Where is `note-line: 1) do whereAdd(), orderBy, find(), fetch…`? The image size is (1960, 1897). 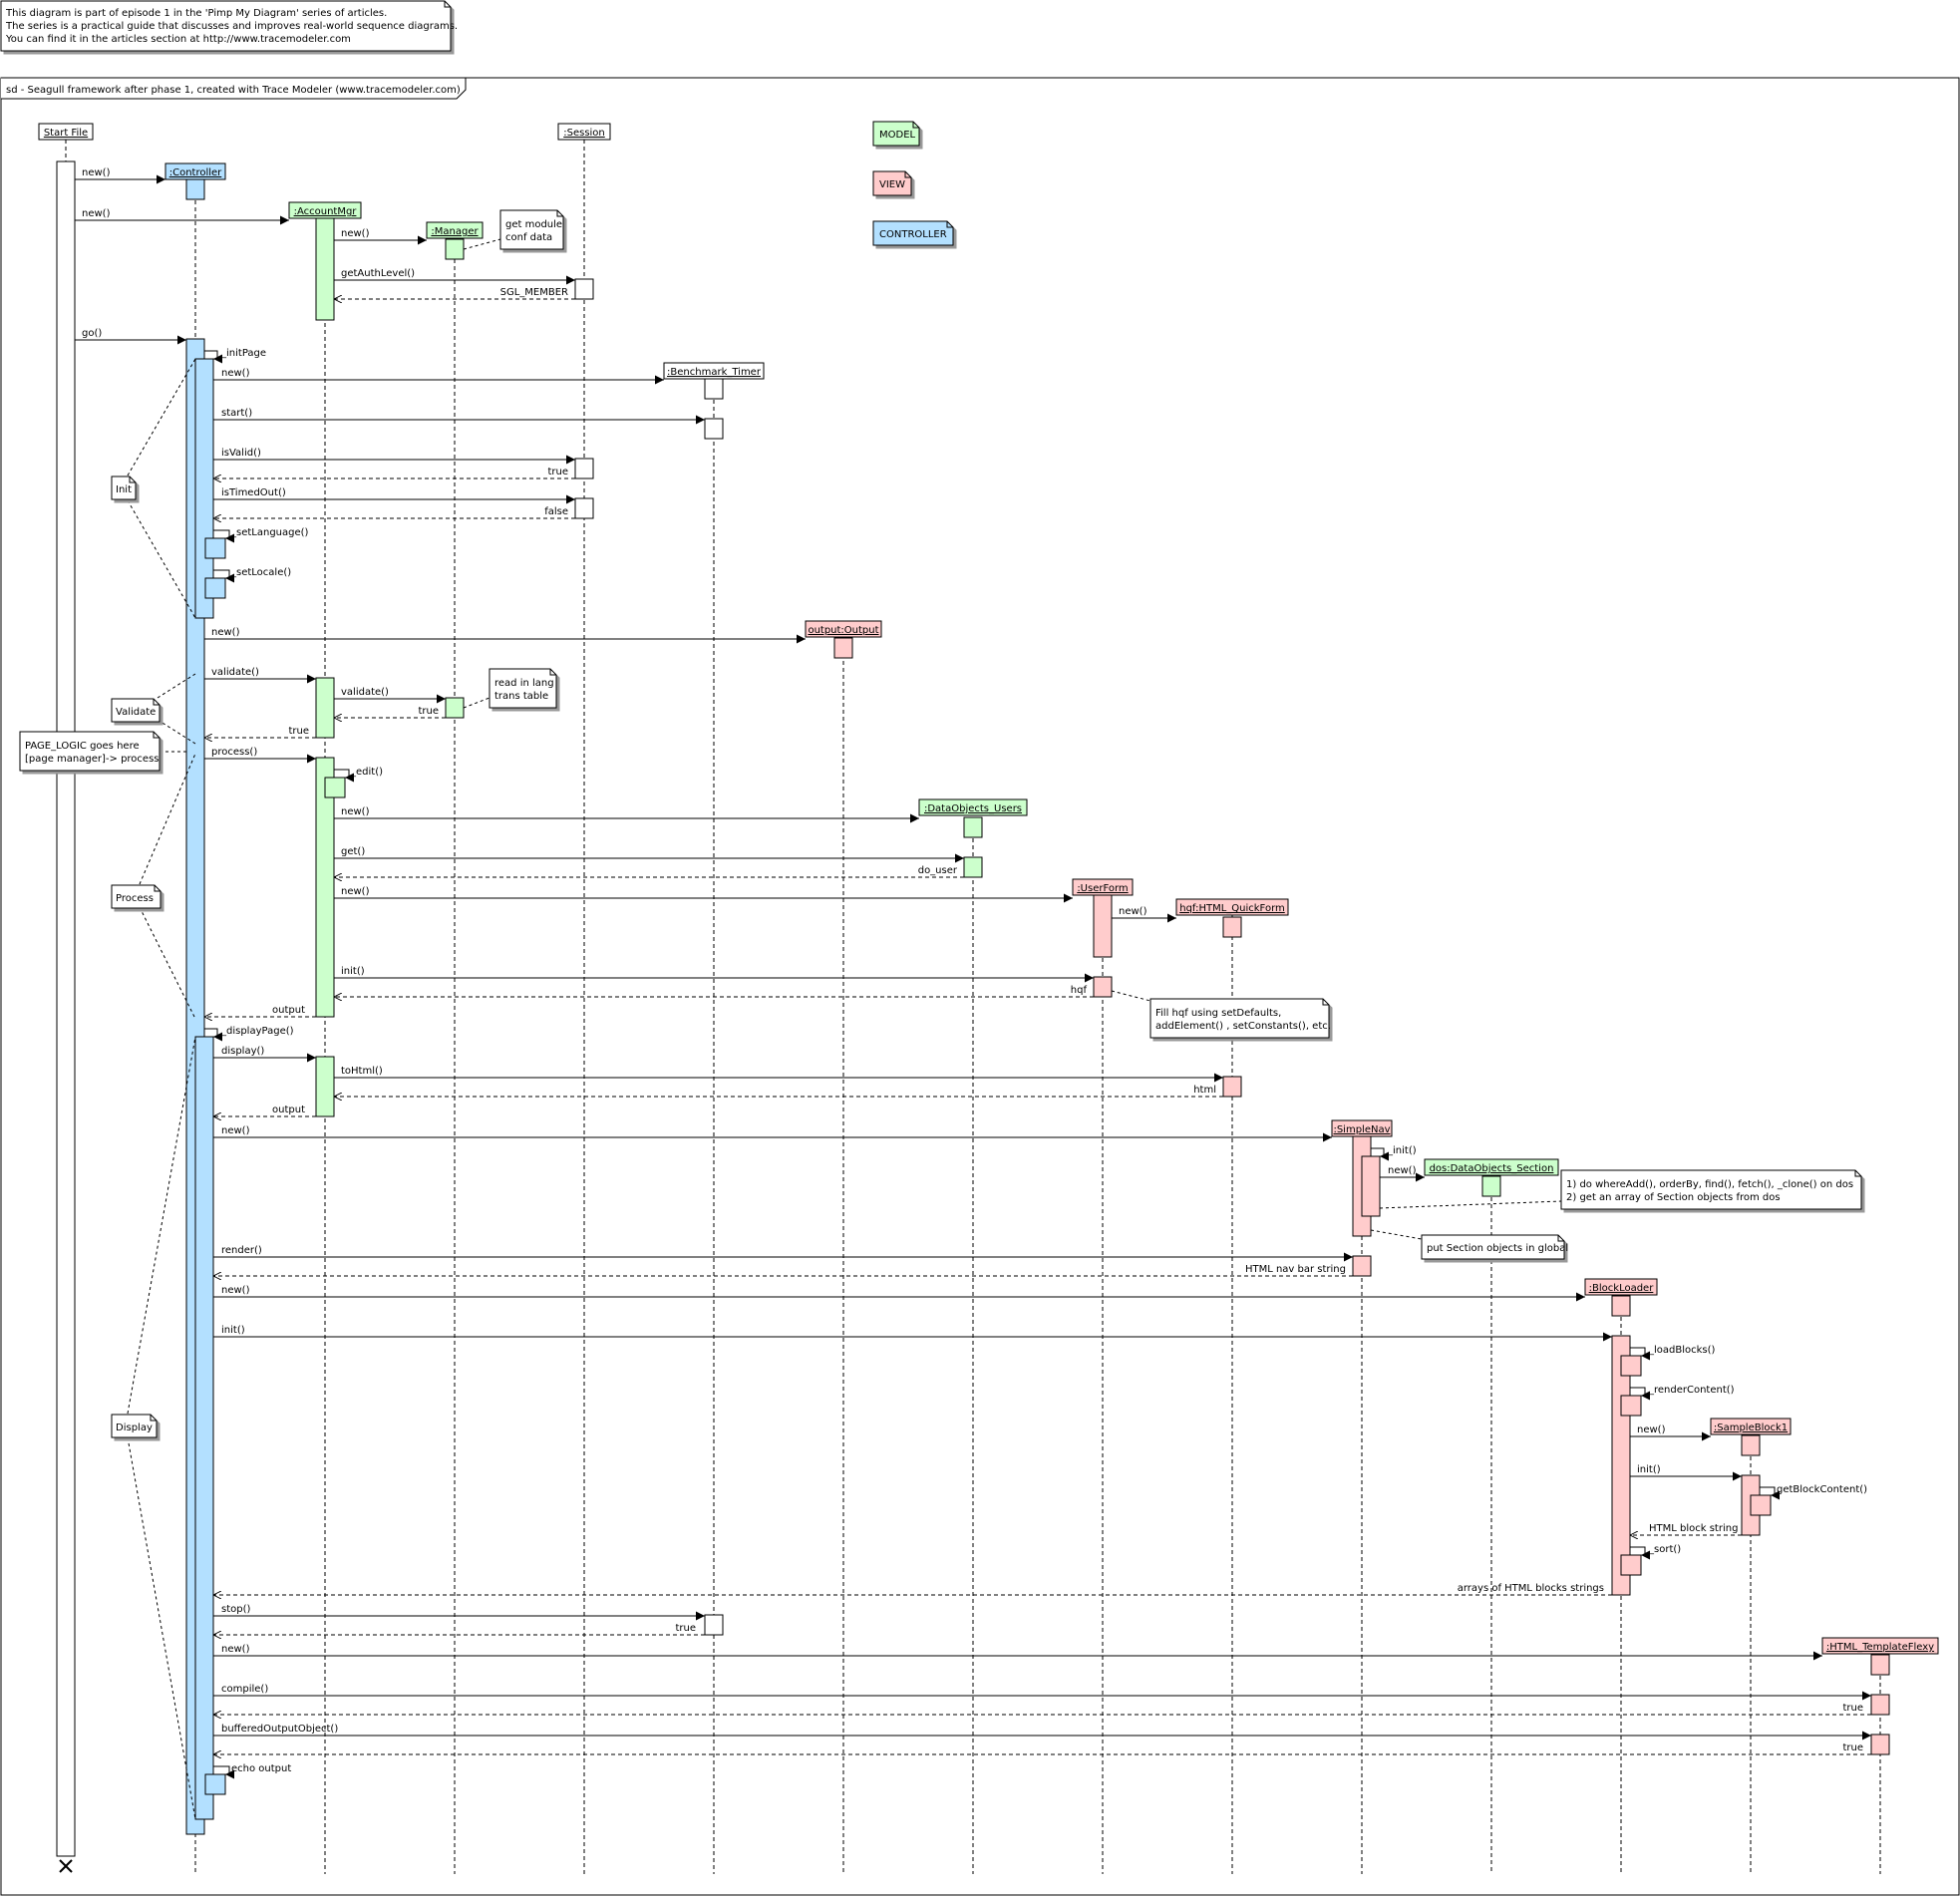 note-line: 1) do whereAdd(), orderBy, find(), fetch… is located at coordinates (1709, 1184).